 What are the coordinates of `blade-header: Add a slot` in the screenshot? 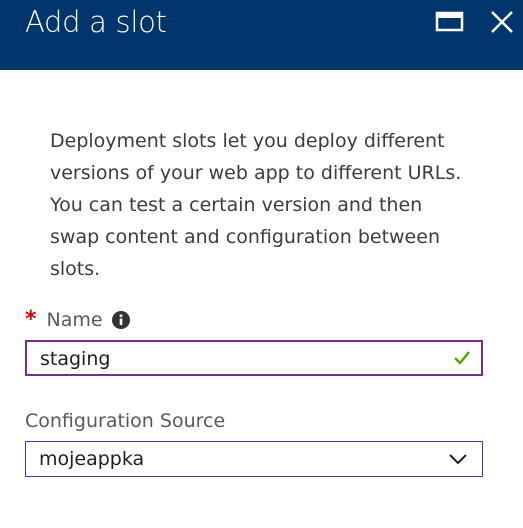 It's located at (261, 35).